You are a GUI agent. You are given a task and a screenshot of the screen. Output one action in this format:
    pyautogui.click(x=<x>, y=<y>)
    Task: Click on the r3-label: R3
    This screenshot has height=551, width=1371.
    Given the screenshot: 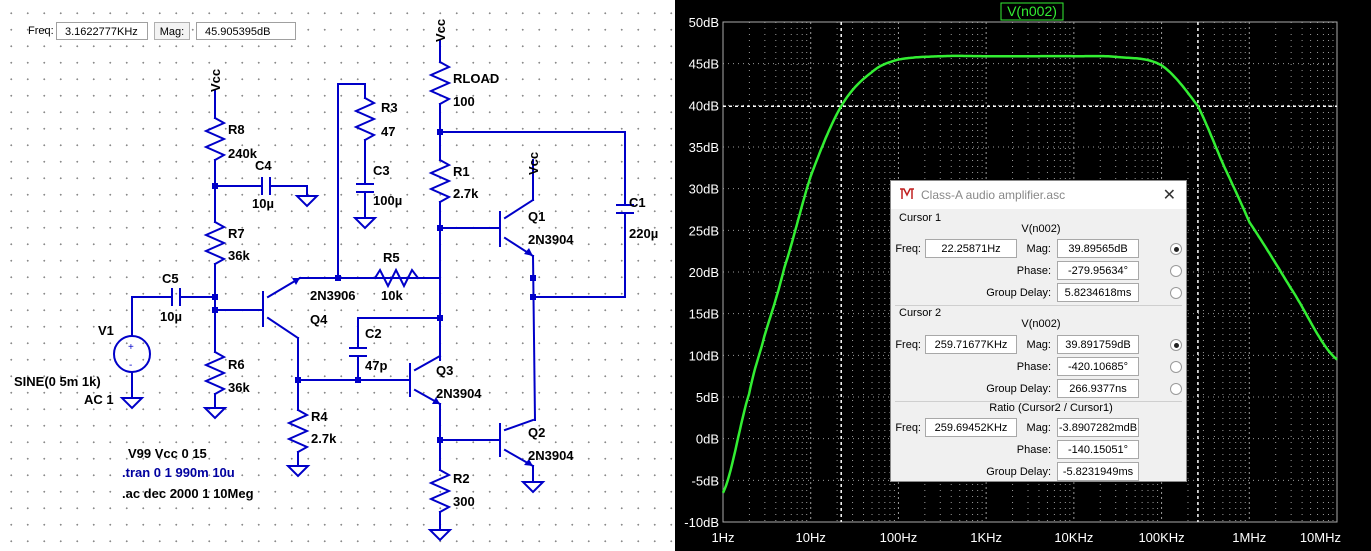 What is the action you would take?
    pyautogui.click(x=389, y=107)
    